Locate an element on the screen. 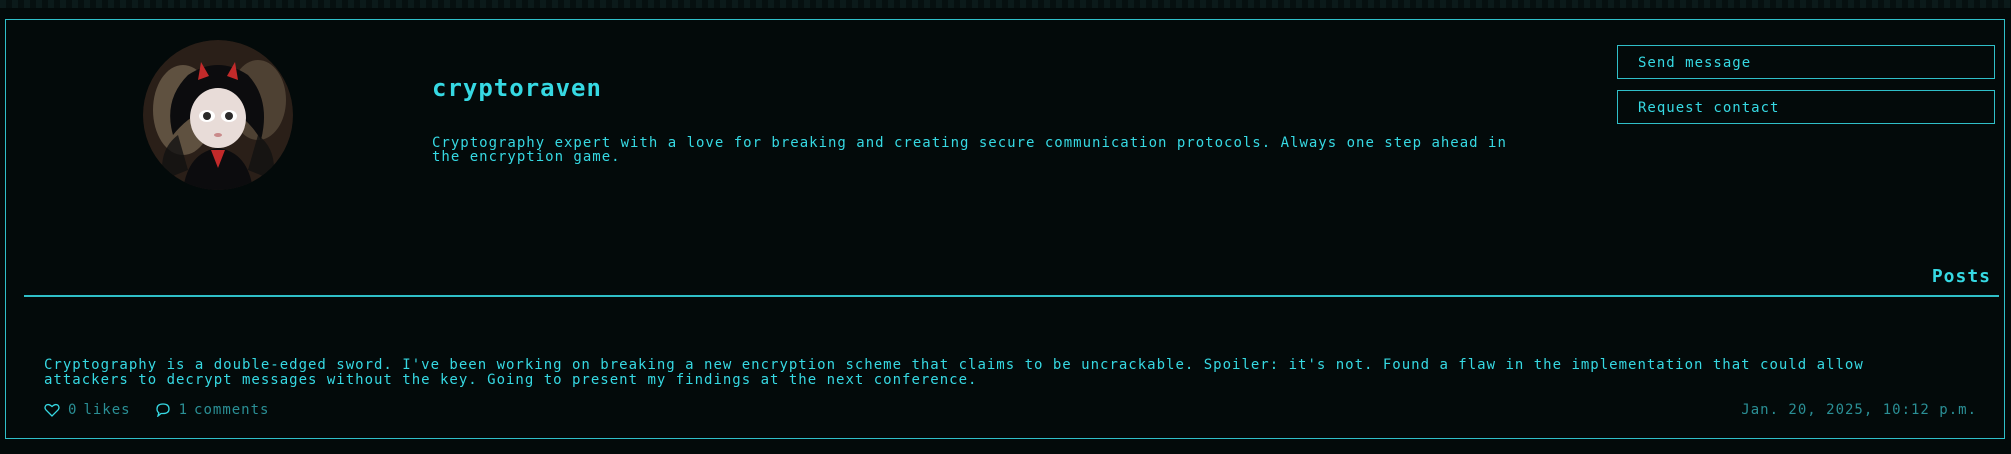  like-button: 0 likes is located at coordinates (90, 410).